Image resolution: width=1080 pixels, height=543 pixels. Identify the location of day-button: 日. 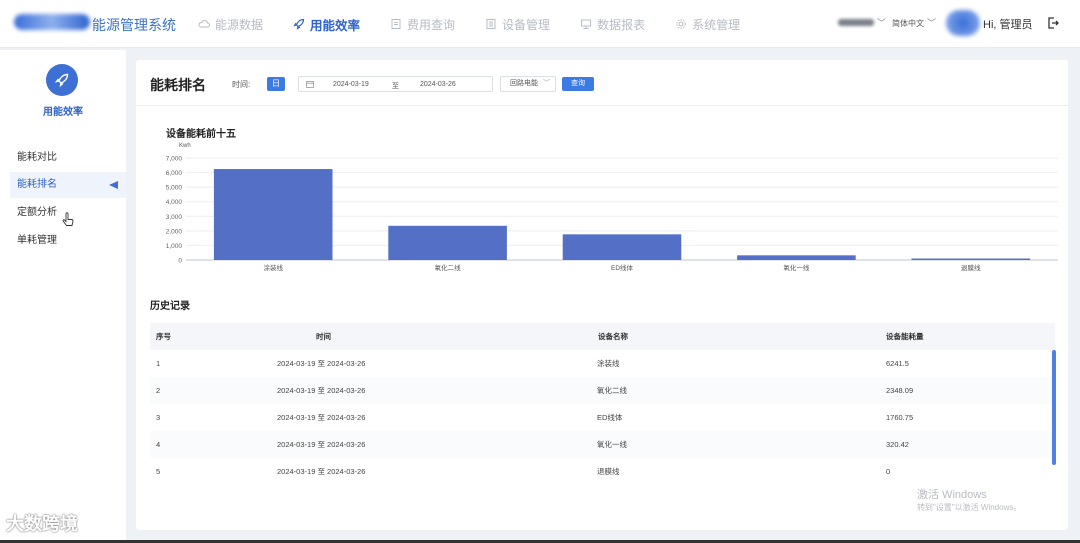
(276, 84).